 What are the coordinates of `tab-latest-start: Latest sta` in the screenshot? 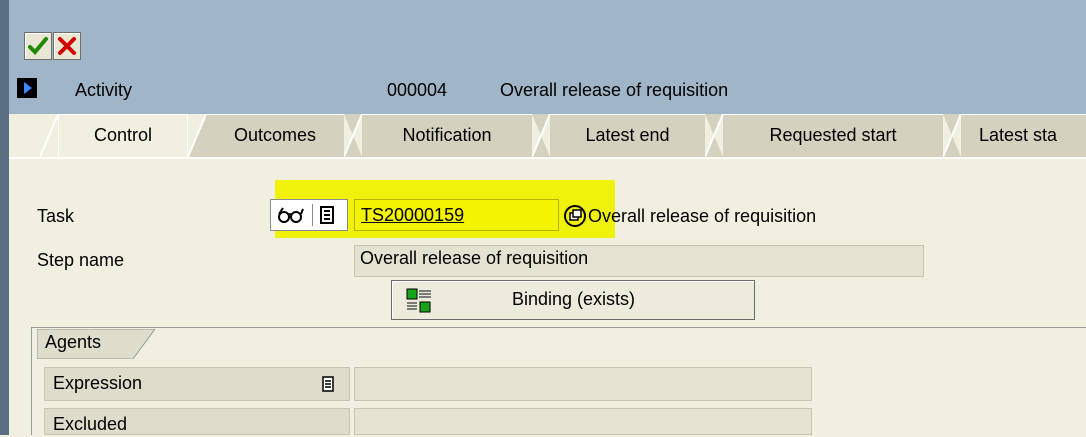 It's located at (1023, 135).